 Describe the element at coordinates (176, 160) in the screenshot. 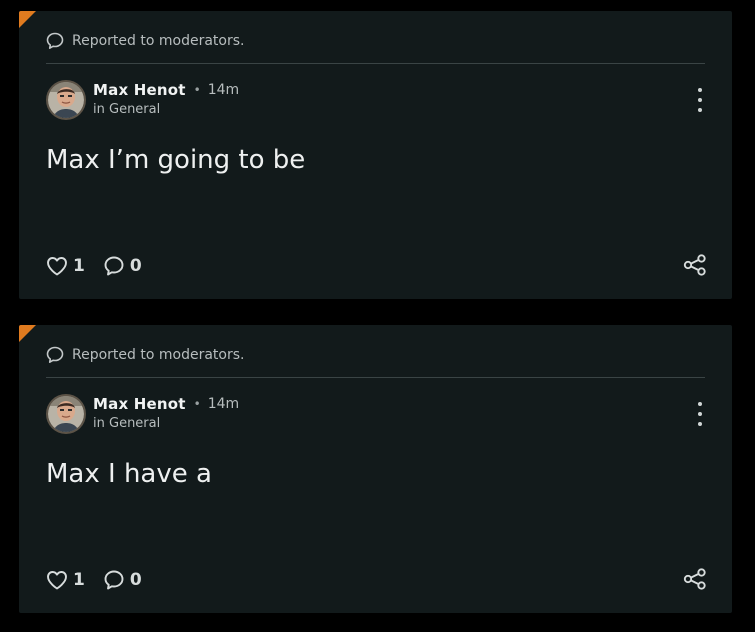

I see `post-body: Max I’m going to be` at that location.